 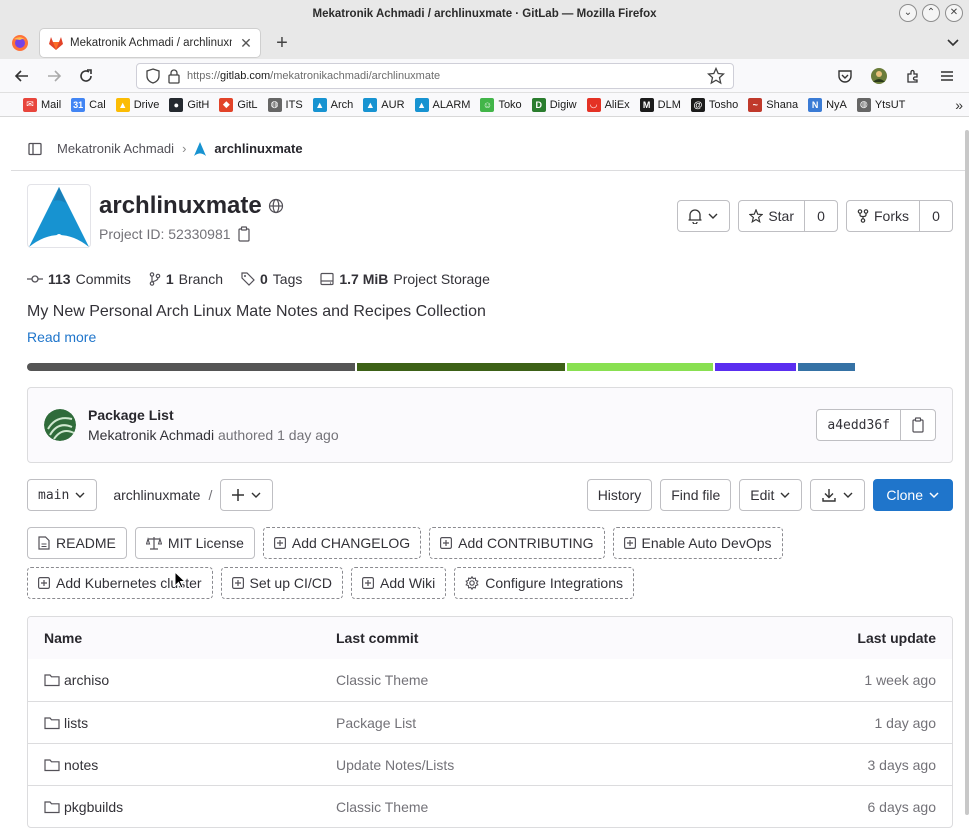 What do you see at coordinates (405, 279) in the screenshot?
I see `storage-stat: 1.7 MiB Project Storage` at bounding box center [405, 279].